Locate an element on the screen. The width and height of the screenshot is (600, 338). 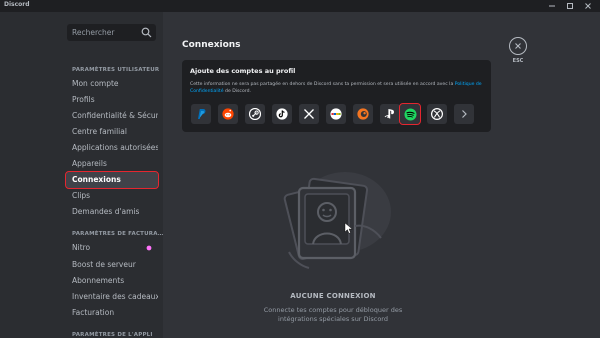
sidebar-item-server-boost: Boost de serveur is located at coordinates (112, 265).